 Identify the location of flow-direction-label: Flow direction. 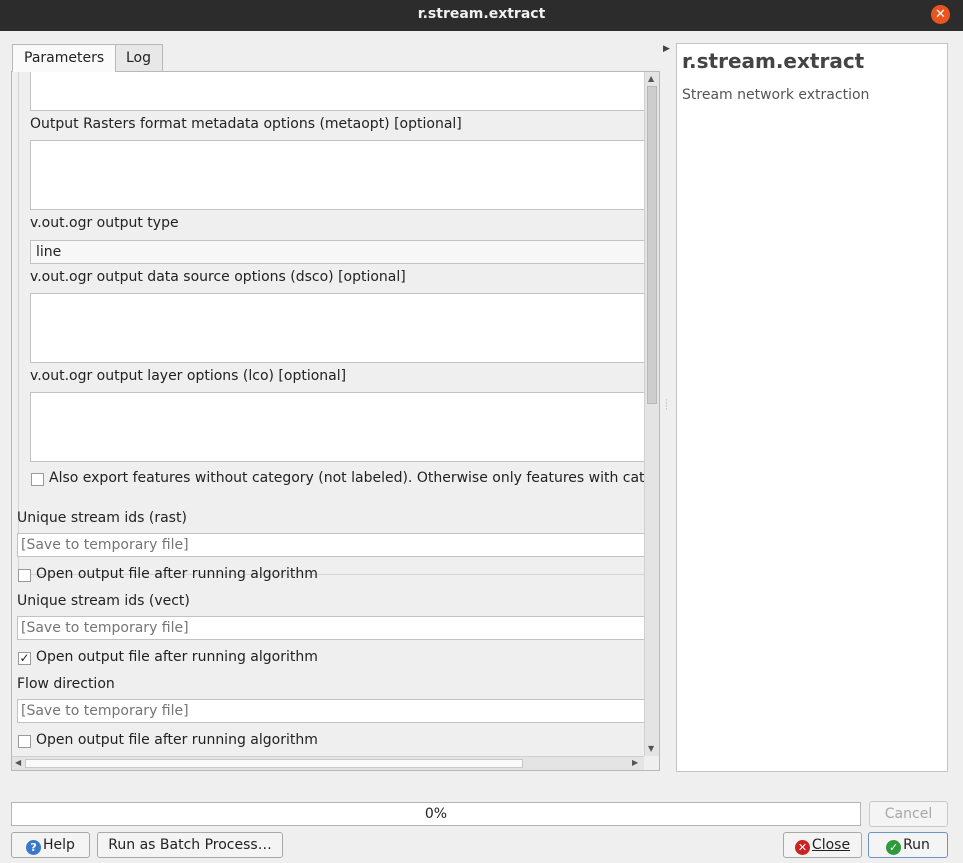
(66, 684).